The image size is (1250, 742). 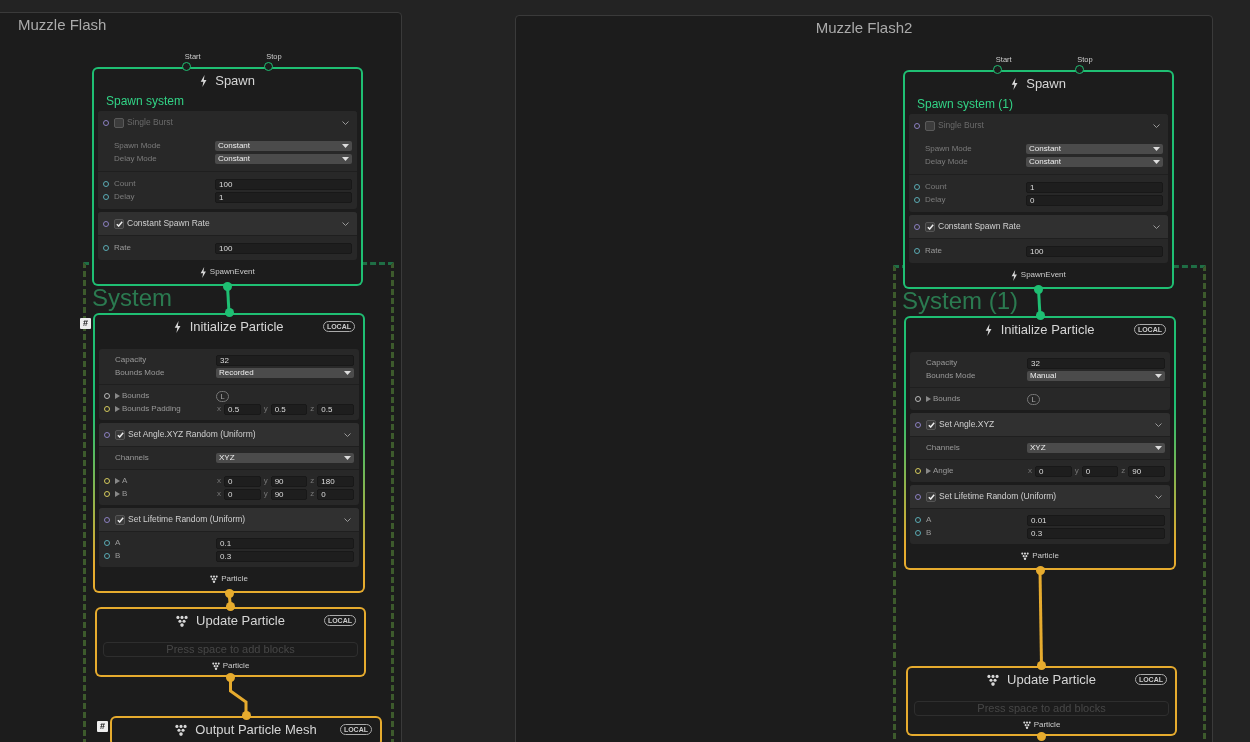 What do you see at coordinates (145, 101) in the screenshot?
I see `system-name: Spawn system` at bounding box center [145, 101].